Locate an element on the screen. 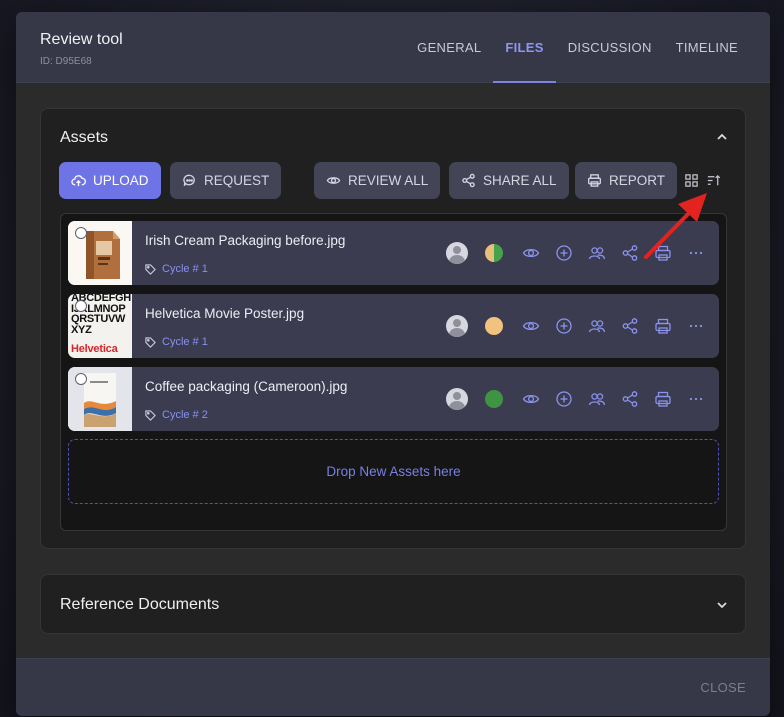 Image resolution: width=784 pixels, height=717 pixels. modal-footer: CLOSE is located at coordinates (393, 687).